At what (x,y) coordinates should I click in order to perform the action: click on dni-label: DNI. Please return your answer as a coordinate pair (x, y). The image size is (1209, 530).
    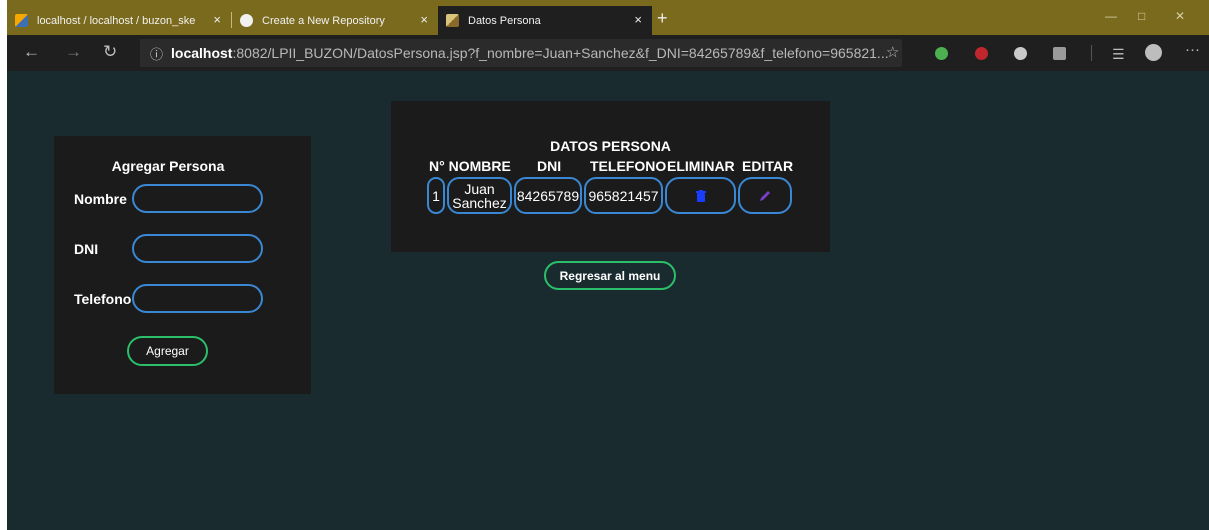
    Looking at the image, I should click on (86, 249).